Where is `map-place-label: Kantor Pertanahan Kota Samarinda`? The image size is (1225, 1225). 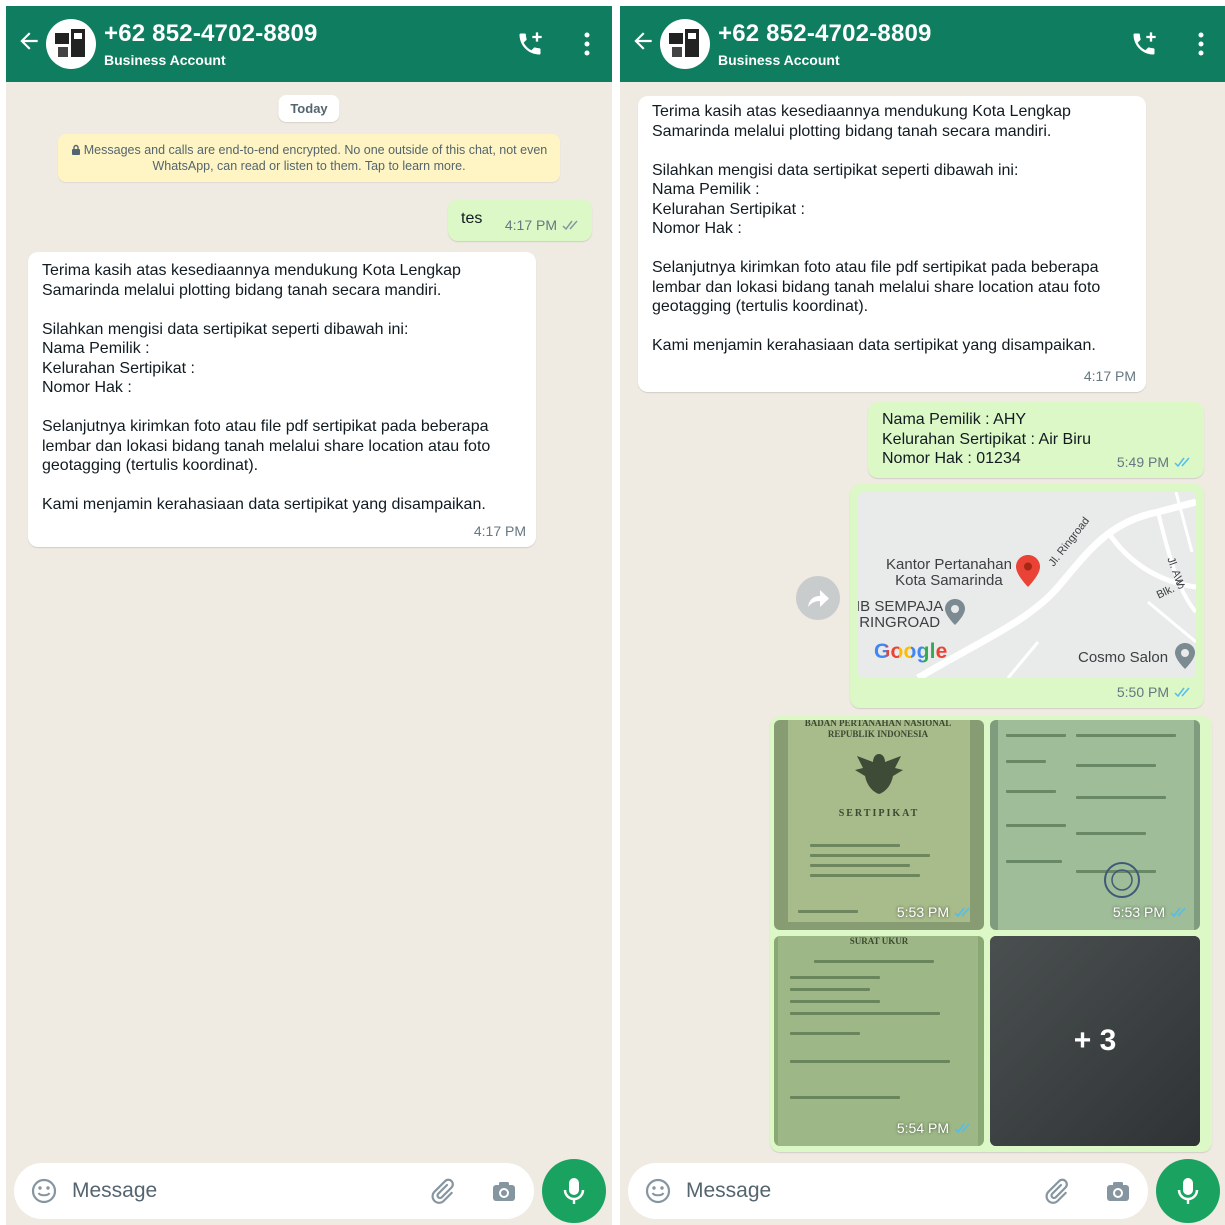 map-place-label: Kantor Pertanahan Kota Samarinda is located at coordinates (949, 572).